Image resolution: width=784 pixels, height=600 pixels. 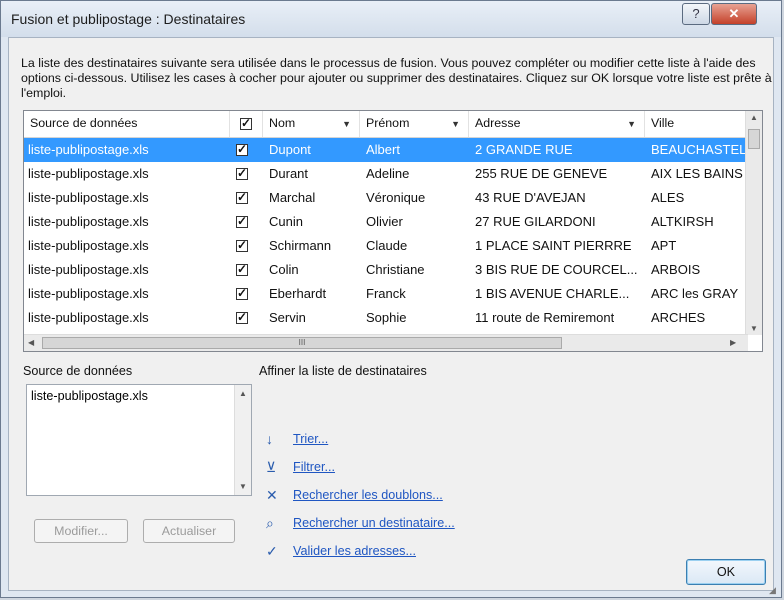 I want to click on cell-nom: Marchal, so click(x=292, y=197).